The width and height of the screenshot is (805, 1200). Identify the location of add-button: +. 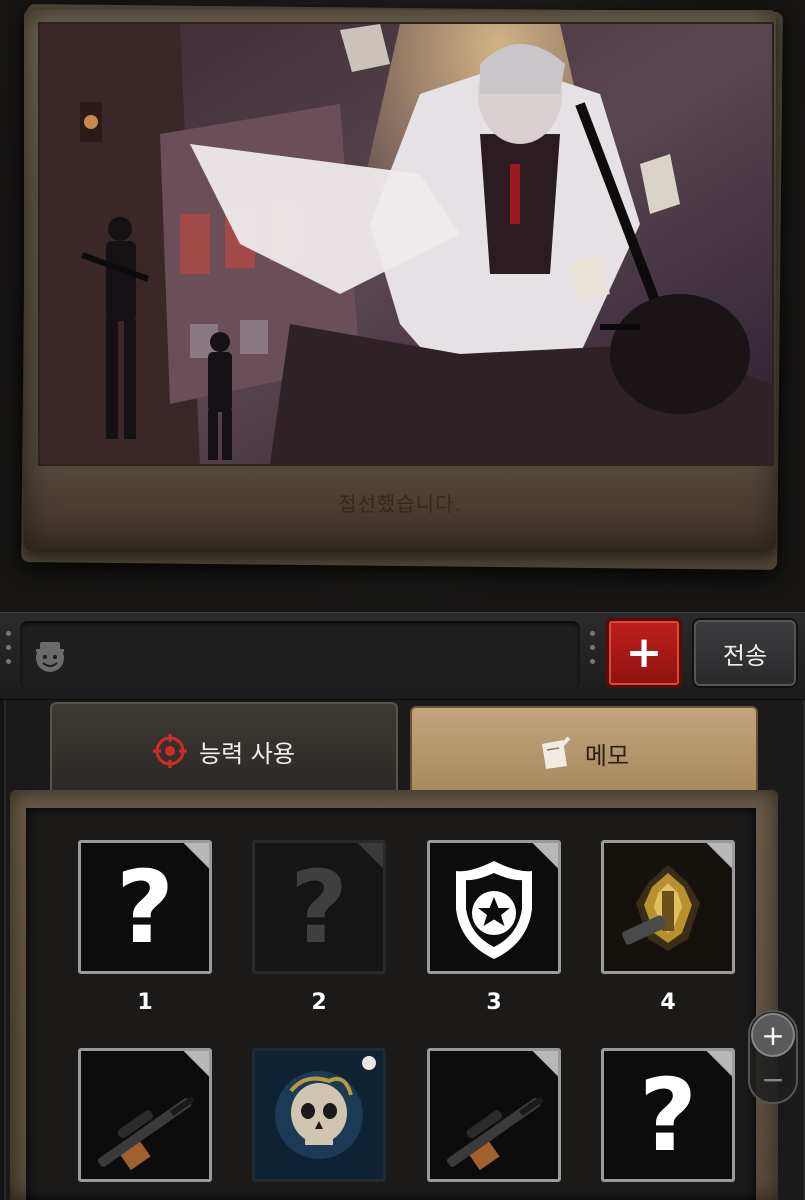
(644, 653).